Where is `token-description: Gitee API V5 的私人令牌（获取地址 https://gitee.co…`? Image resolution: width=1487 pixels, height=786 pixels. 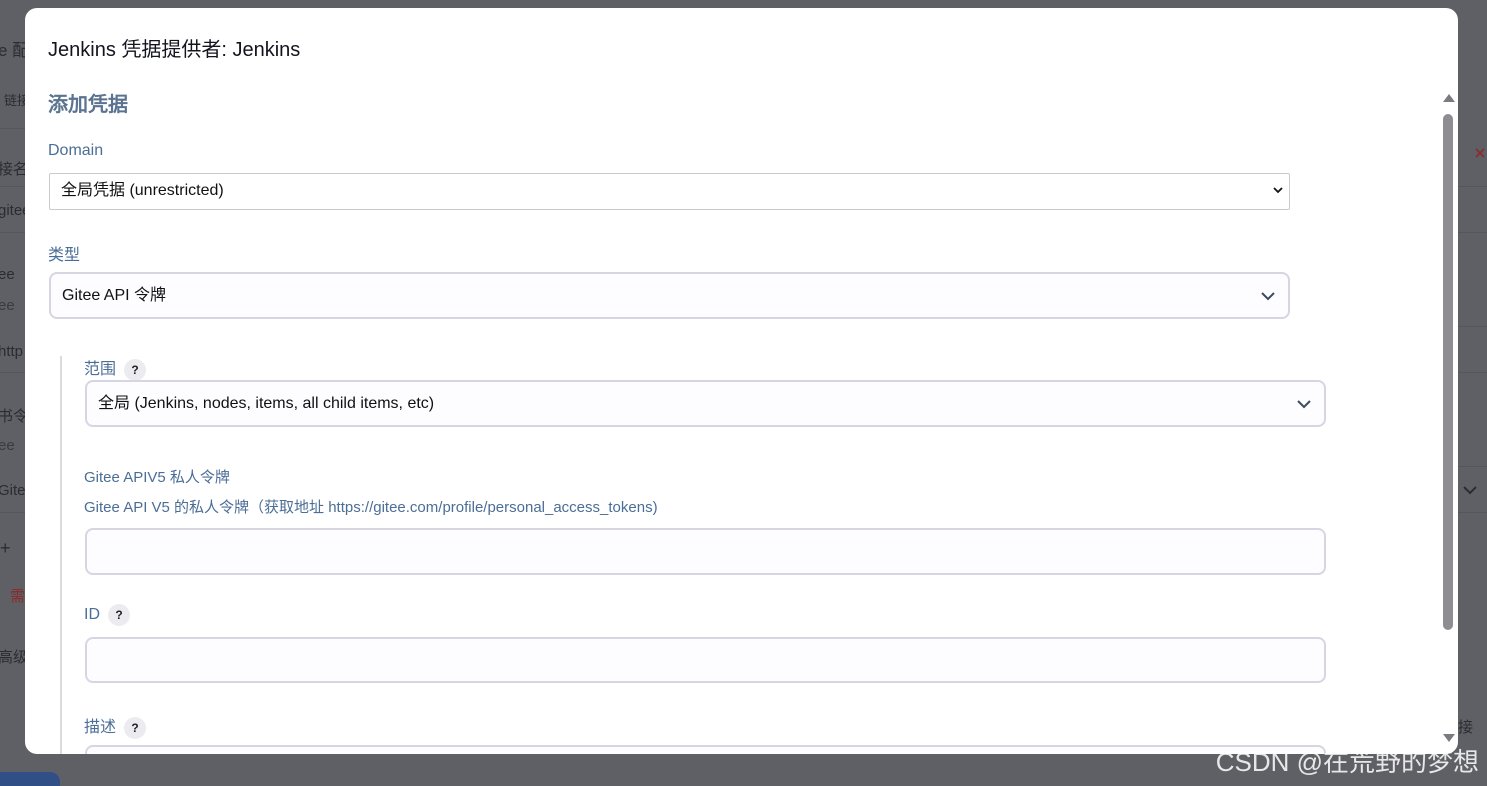
token-description: Gitee API V5 的私人令牌（获取地址 https://gitee.co… is located at coordinates (371, 507).